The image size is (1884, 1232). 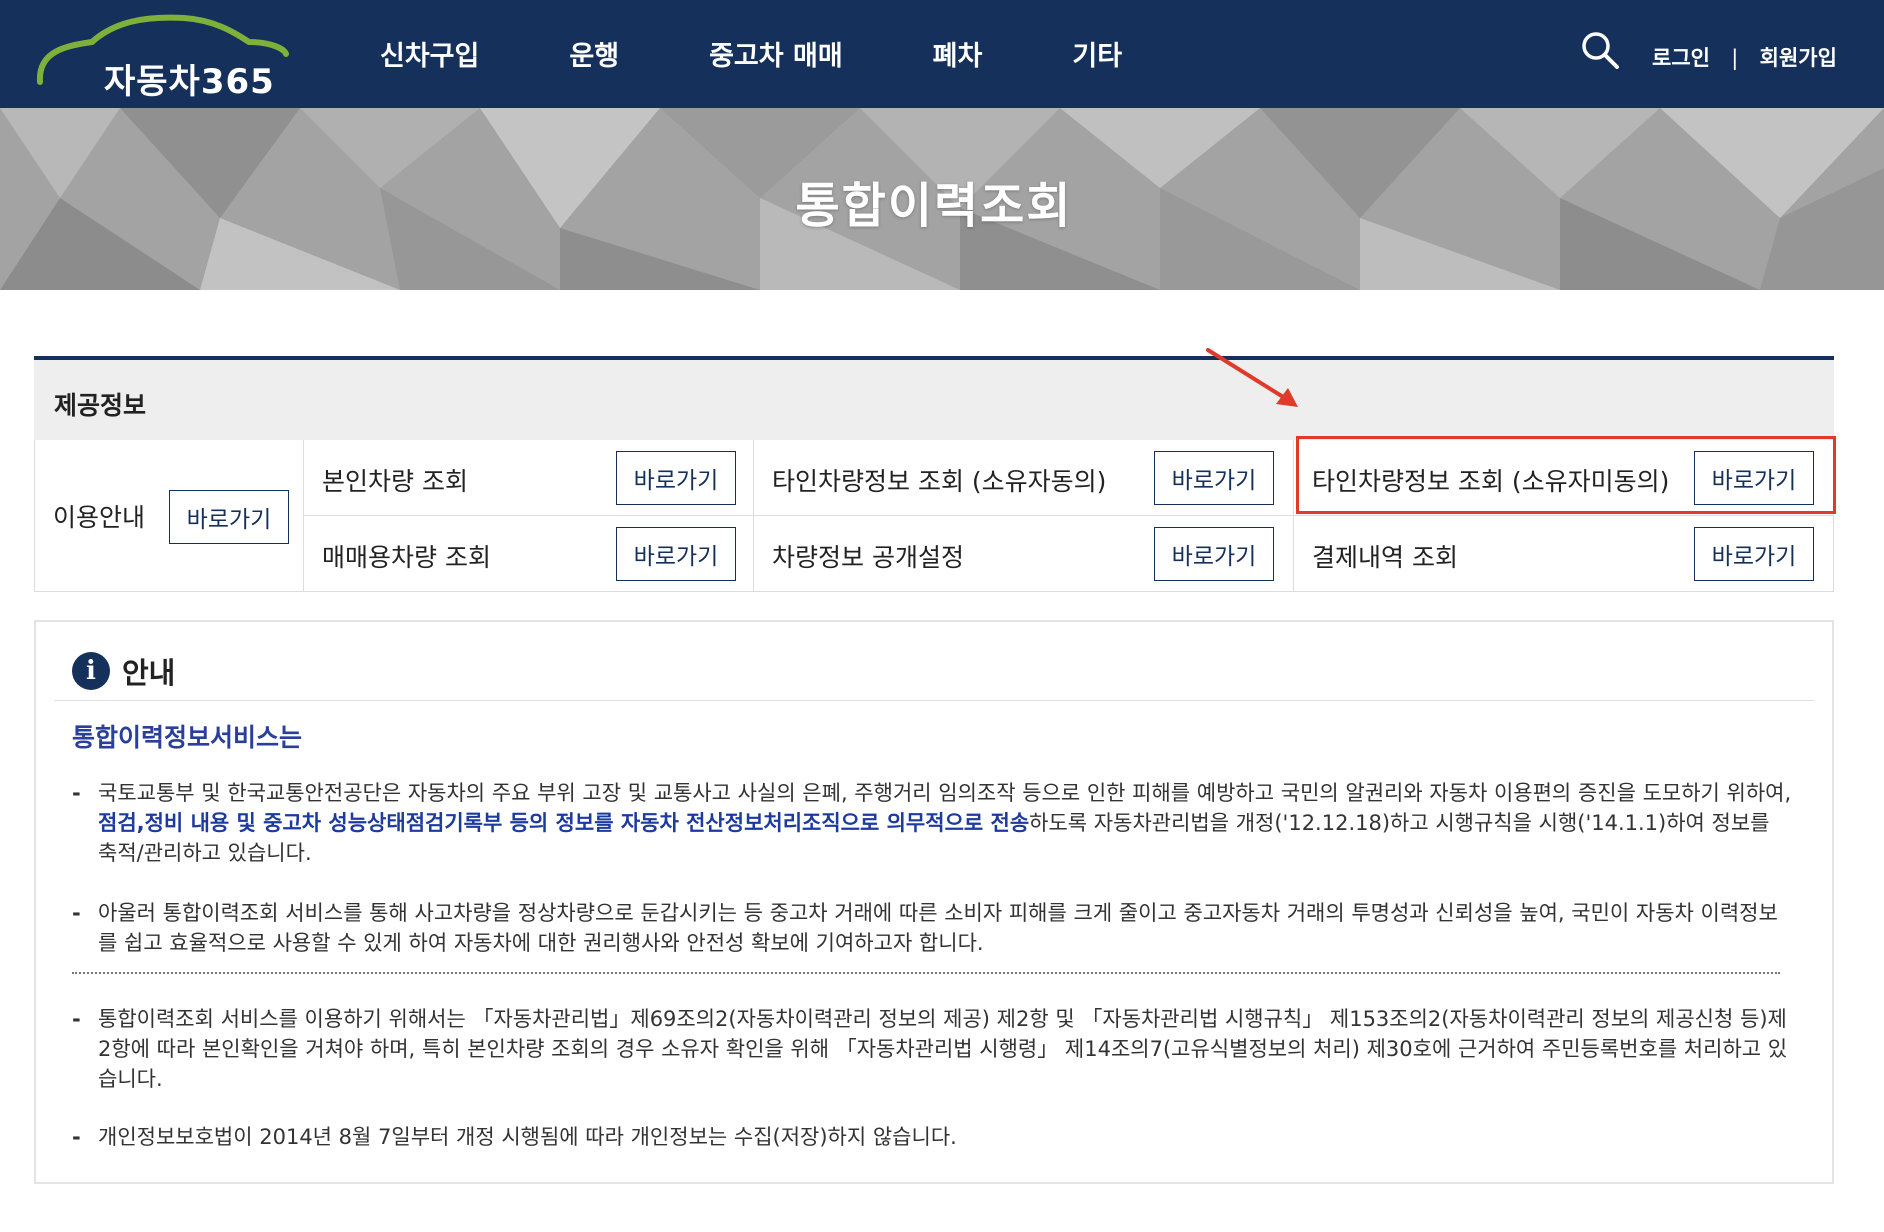 I want to click on provided-info-header: 제공정보, so click(x=934, y=400).